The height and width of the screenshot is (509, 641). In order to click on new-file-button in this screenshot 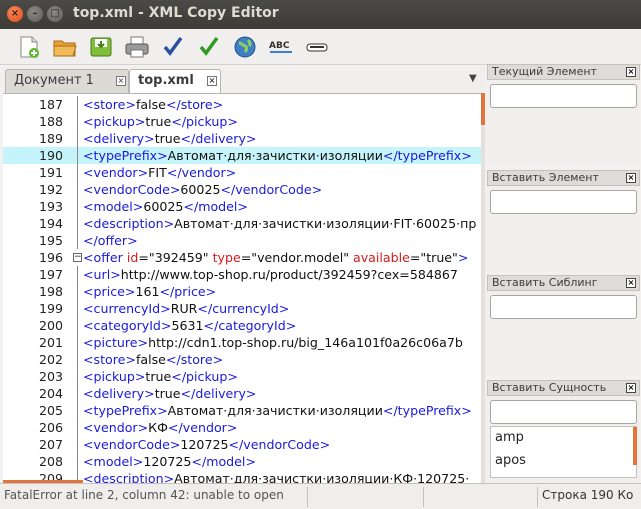, I will do `click(29, 47)`.